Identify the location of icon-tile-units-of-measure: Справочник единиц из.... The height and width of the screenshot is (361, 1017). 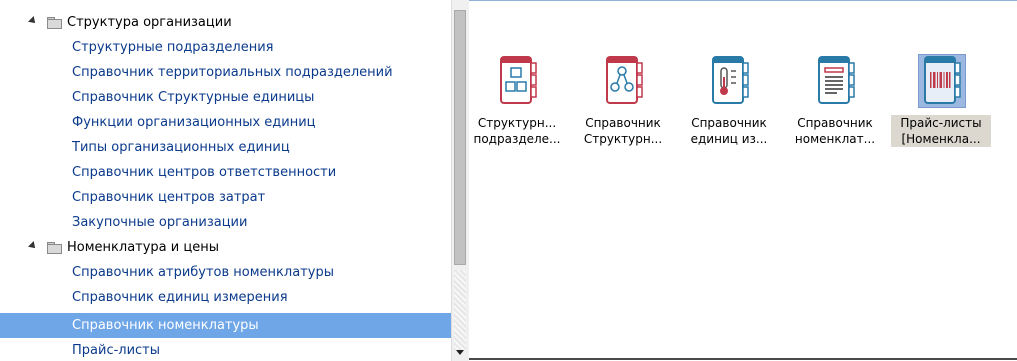
(729, 110).